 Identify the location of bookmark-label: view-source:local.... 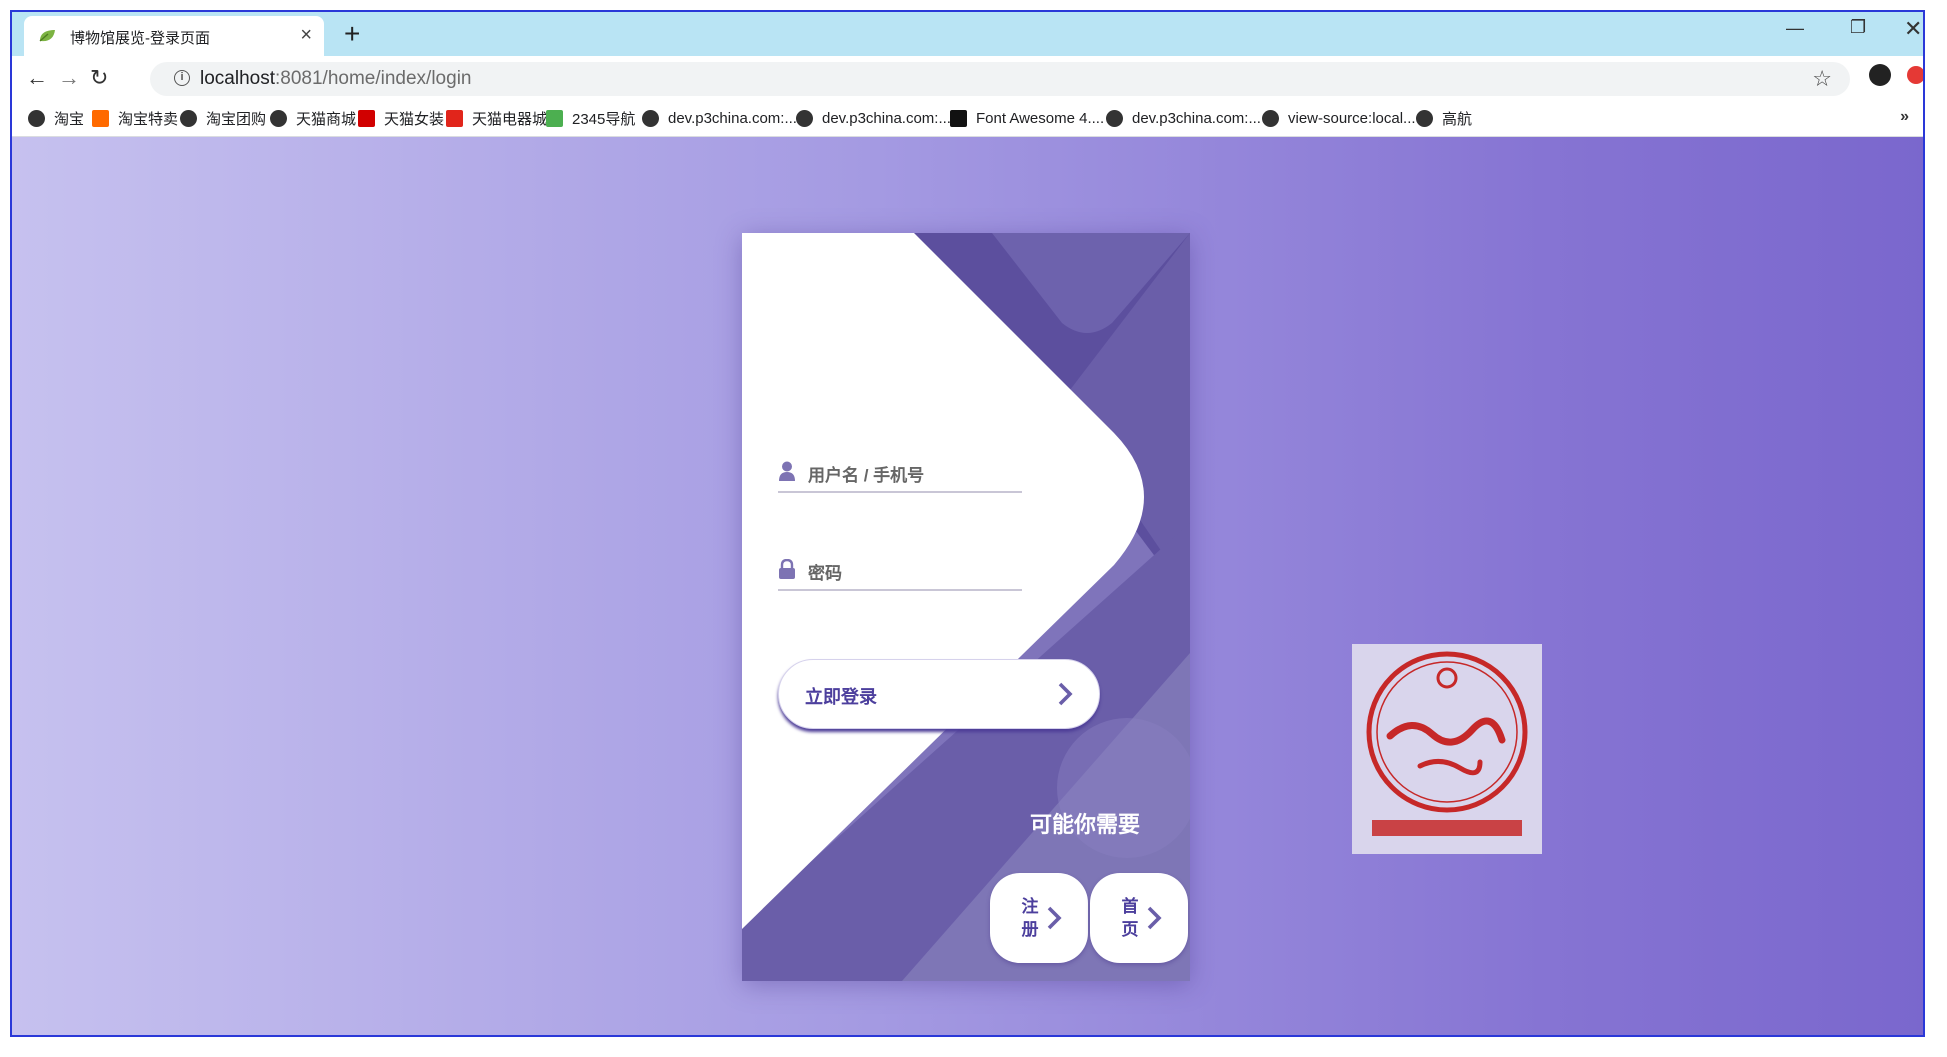
(1352, 118).